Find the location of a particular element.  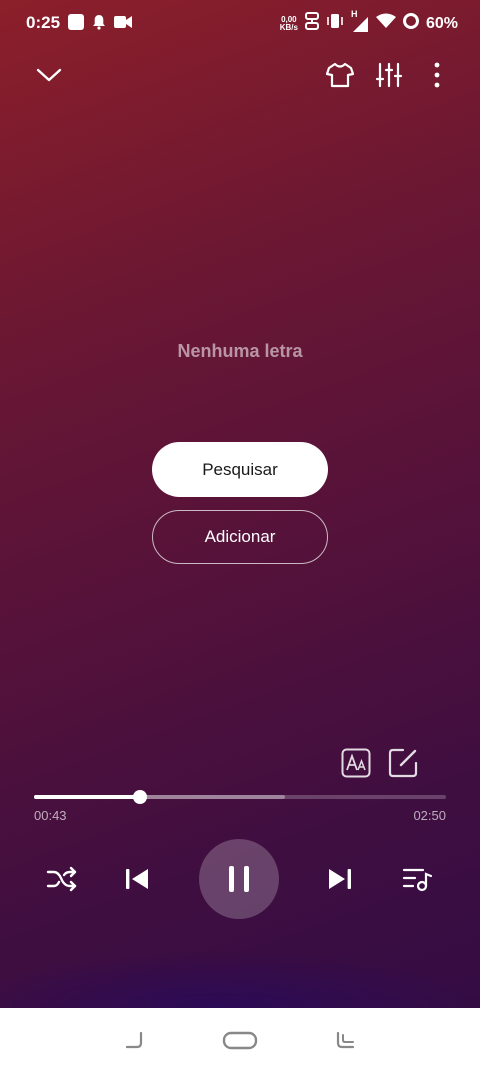

system-nav-bar is located at coordinates (240, 1038).